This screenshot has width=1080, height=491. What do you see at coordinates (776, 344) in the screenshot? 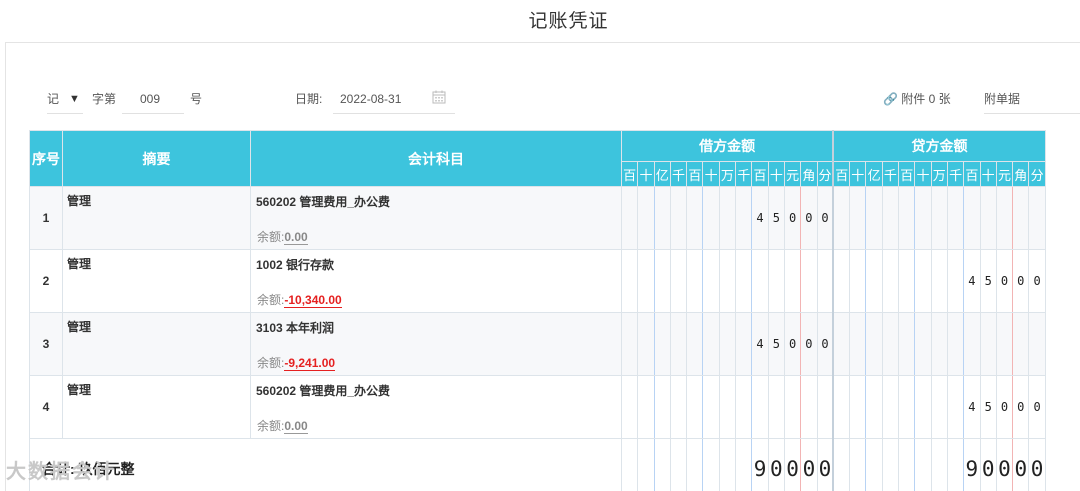
I see `entry-debit-digit: 5` at bounding box center [776, 344].